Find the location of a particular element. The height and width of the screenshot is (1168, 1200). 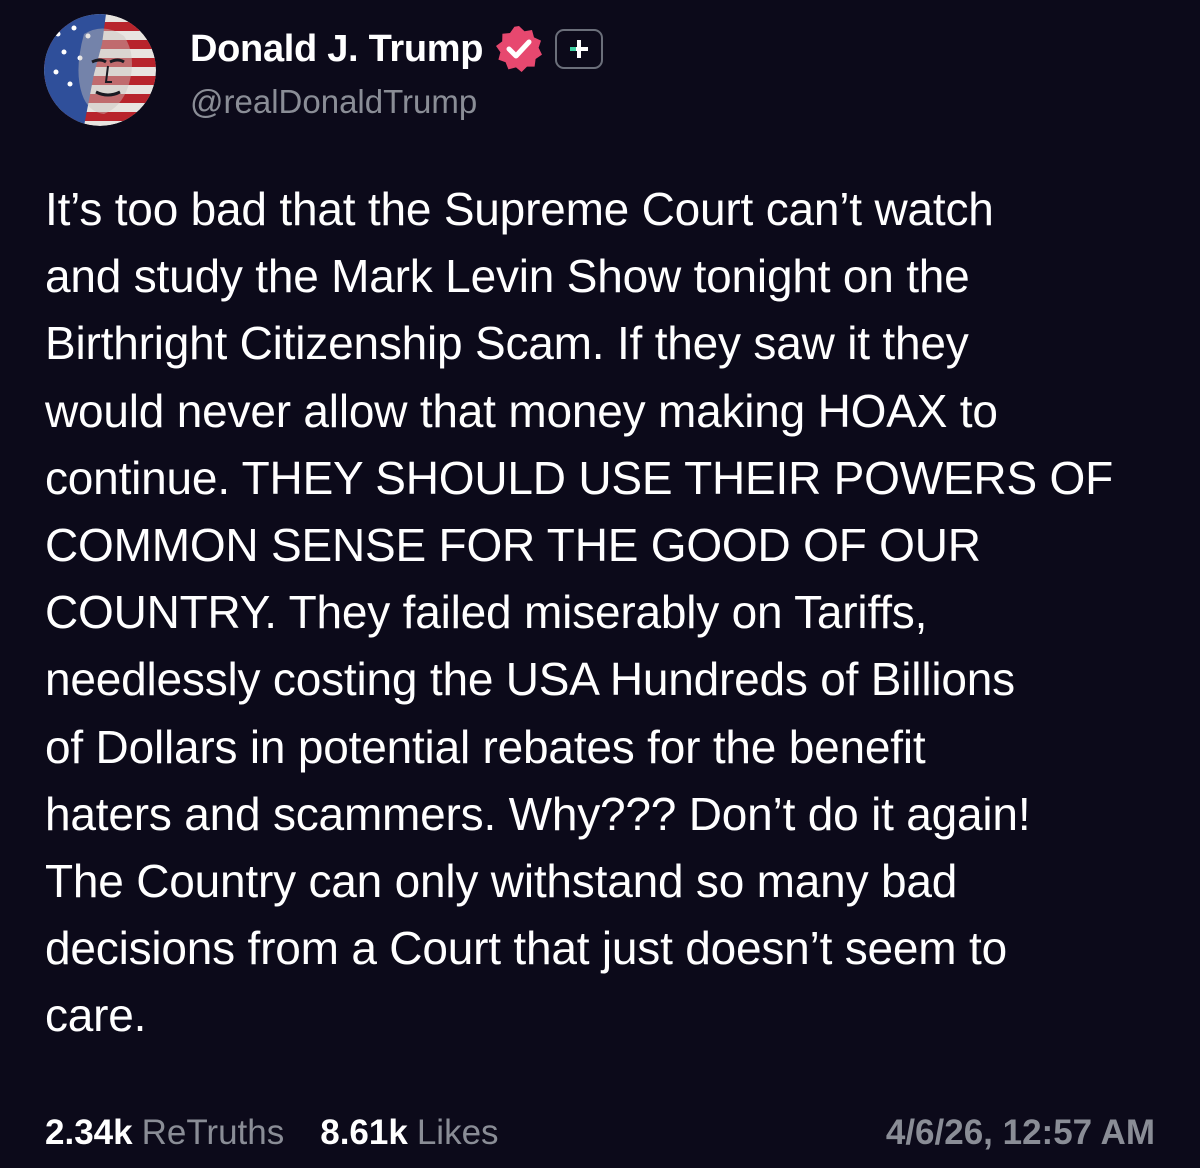

author-identity: Donald J. Trump @realDonaldTrump is located at coordinates (397, 70).